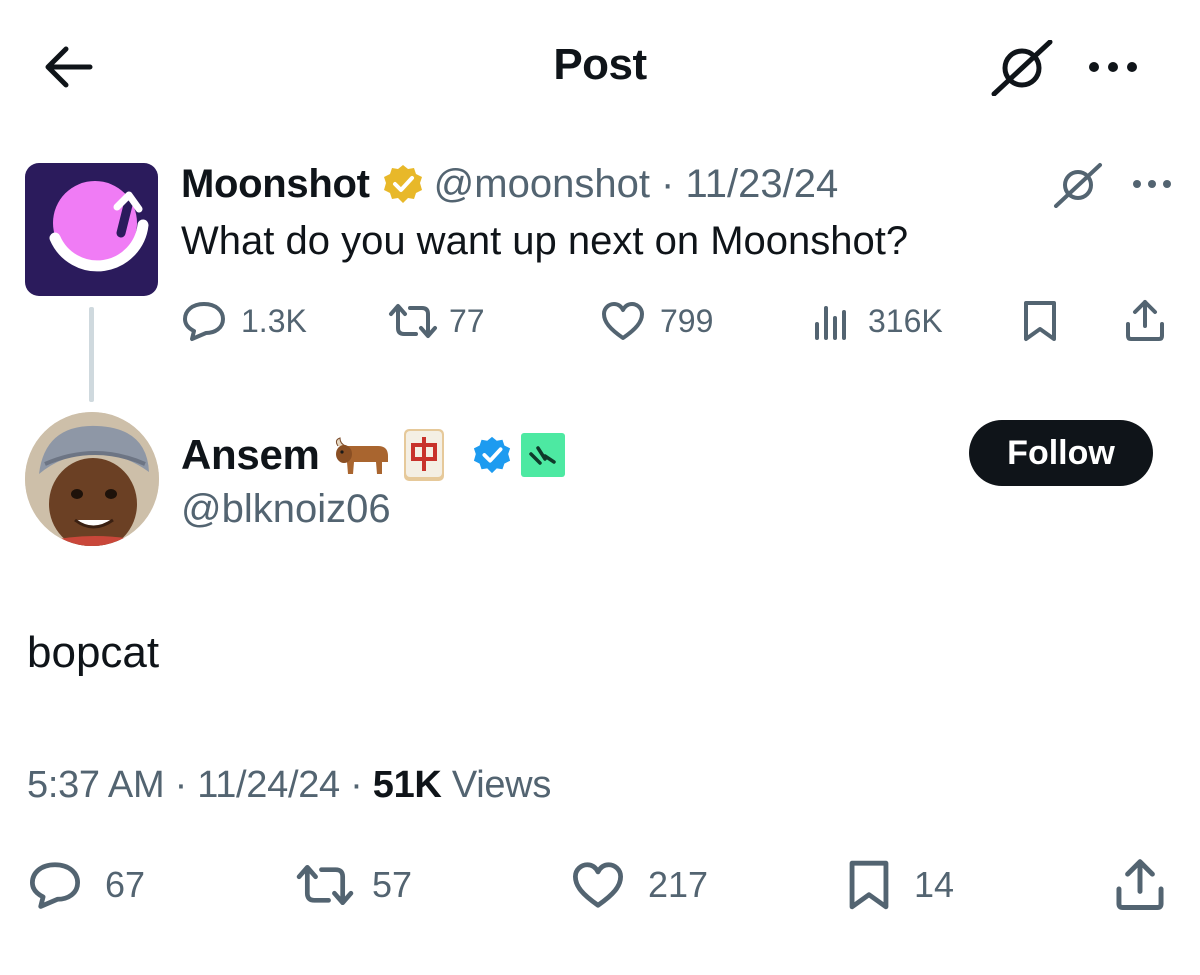 This screenshot has width=1200, height=975. What do you see at coordinates (678, 884) in the screenshot?
I see `like-count: 217` at bounding box center [678, 884].